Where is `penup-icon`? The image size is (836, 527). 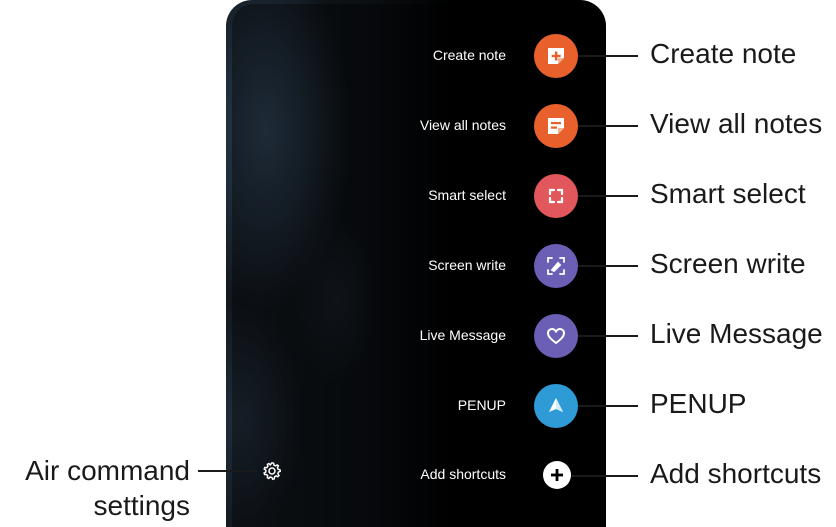
penup-icon is located at coordinates (556, 405).